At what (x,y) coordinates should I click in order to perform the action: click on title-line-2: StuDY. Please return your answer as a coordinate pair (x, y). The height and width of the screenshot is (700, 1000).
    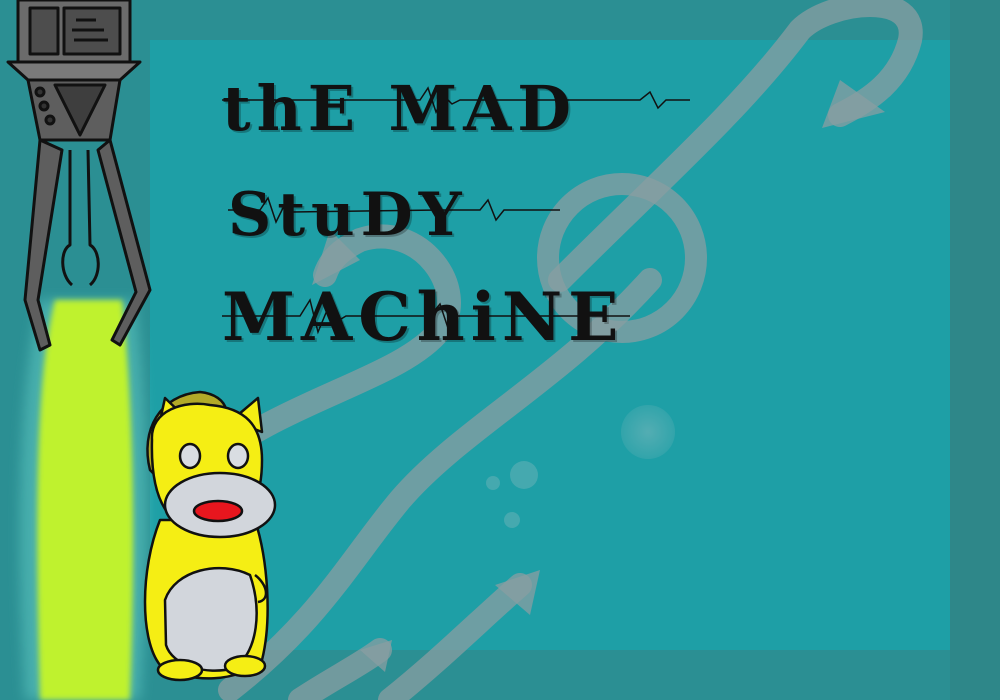
    Looking at the image, I should click on (348, 215).